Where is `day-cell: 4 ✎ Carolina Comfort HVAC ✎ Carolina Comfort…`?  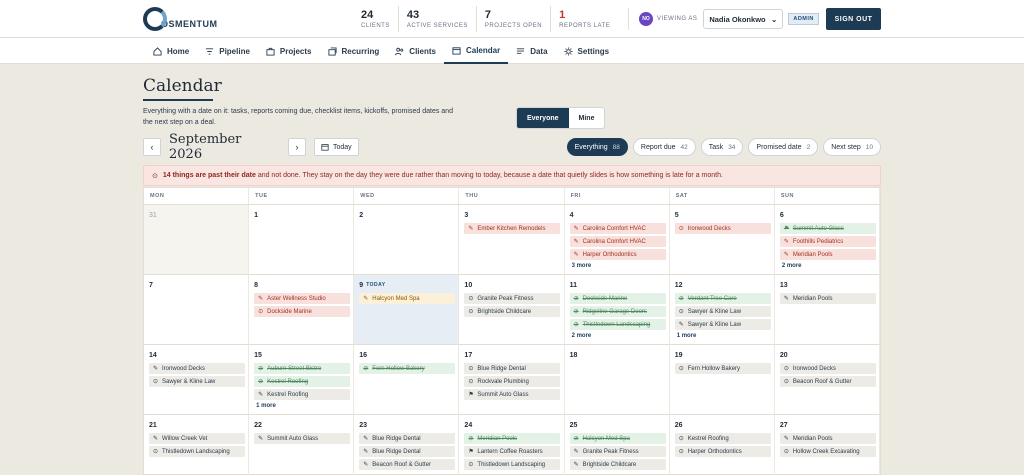
day-cell: 4 ✎ Carolina Comfort HVAC ✎ Carolina Comfort… is located at coordinates (617, 240).